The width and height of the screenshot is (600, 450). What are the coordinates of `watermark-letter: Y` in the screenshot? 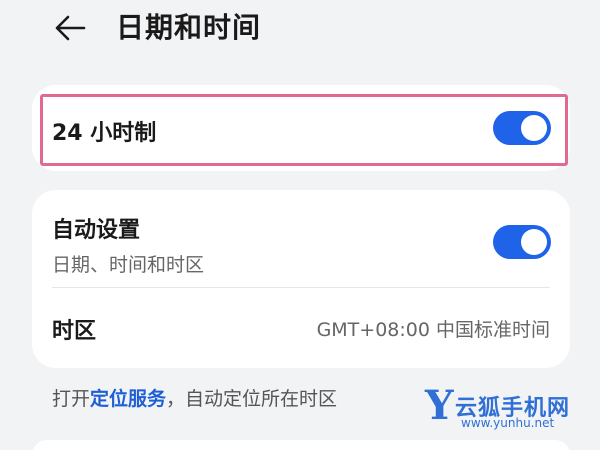 It's located at (439, 405).